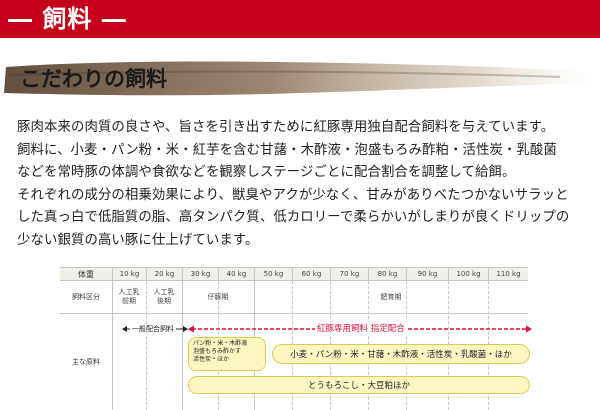  What do you see at coordinates (86, 274) in the screenshot?
I see `weight-label: 体重` at bounding box center [86, 274].